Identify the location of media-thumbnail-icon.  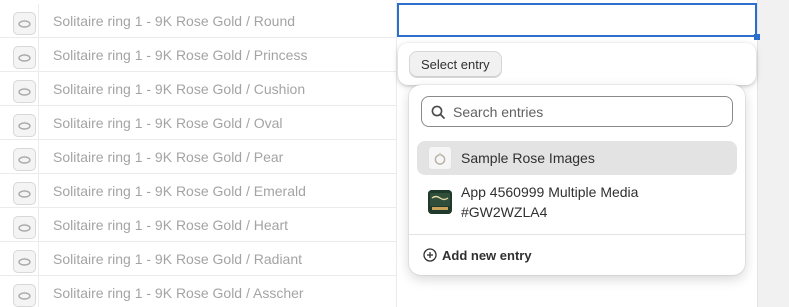
(440, 202).